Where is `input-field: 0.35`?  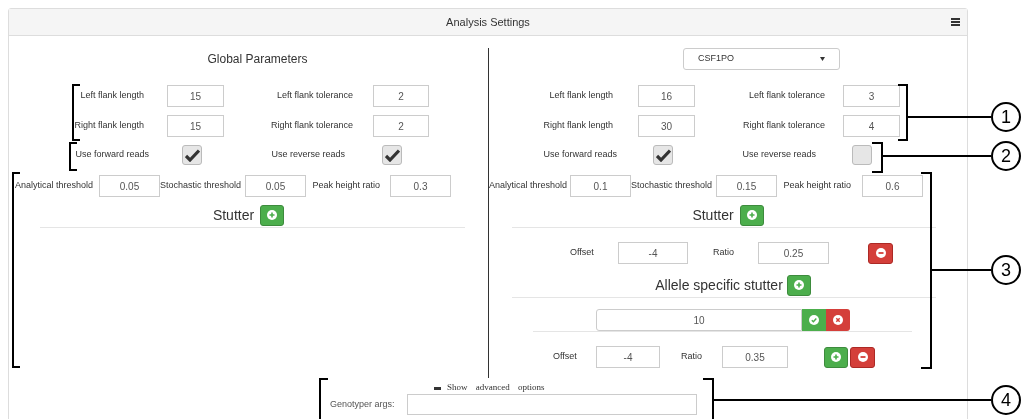
input-field: 0.35 is located at coordinates (755, 357).